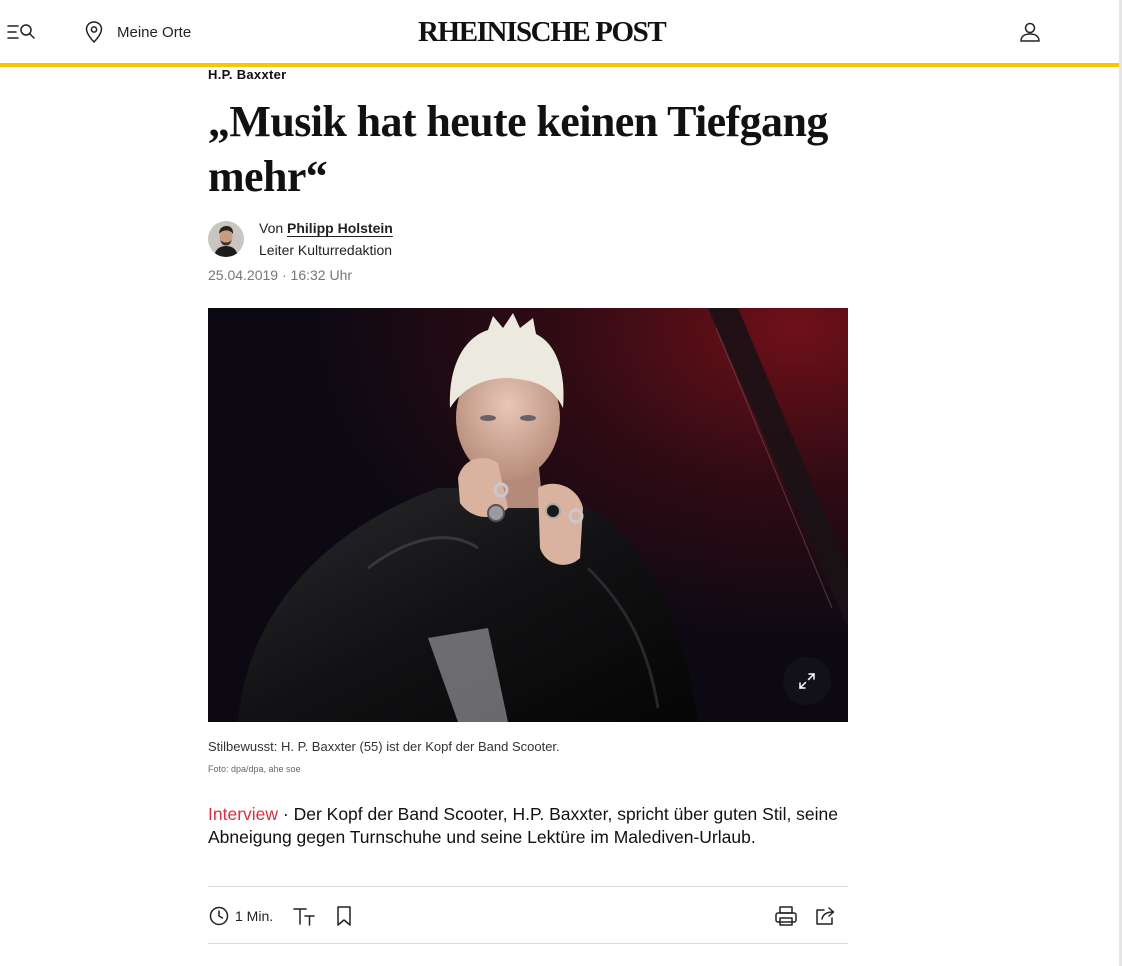  I want to click on map-pin-icon, so click(94, 32).